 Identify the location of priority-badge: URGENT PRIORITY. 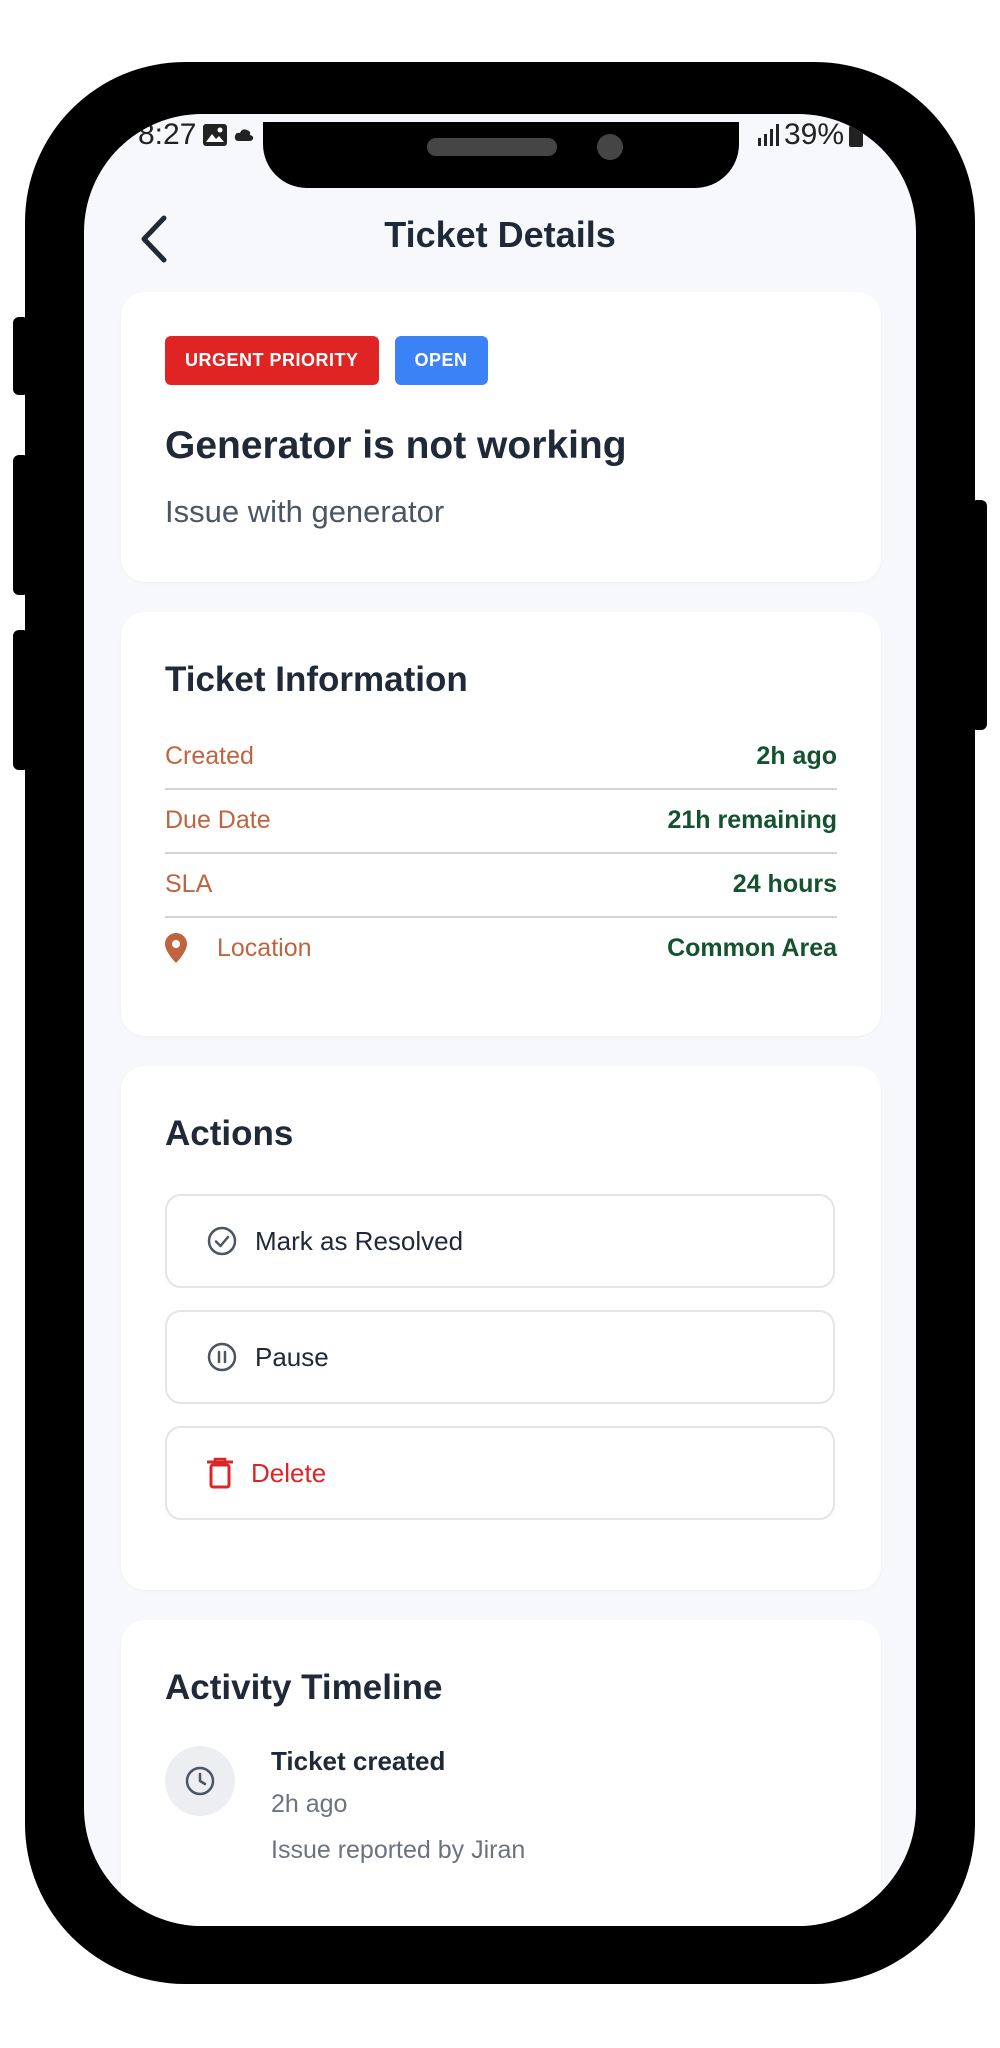
(272, 360).